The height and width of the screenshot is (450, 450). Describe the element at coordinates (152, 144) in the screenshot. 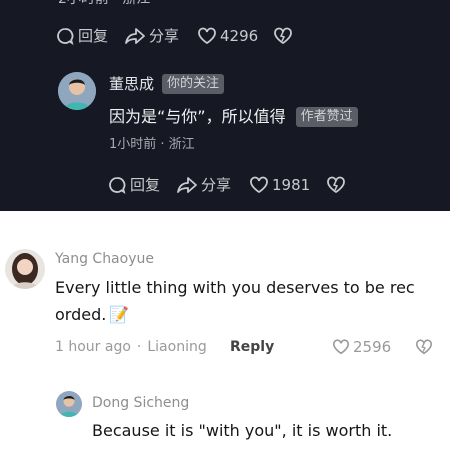

I see `reply-meta: 1小时前 · 浙江` at that location.